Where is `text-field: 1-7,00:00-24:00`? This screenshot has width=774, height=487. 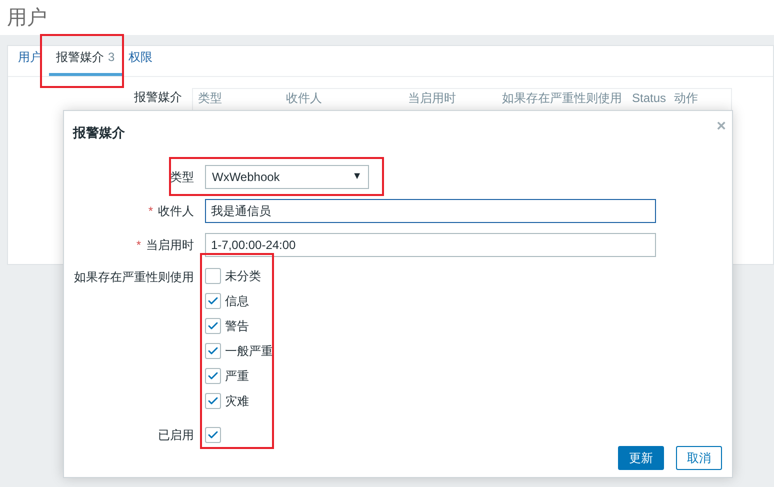 text-field: 1-7,00:00-24:00 is located at coordinates (430, 244).